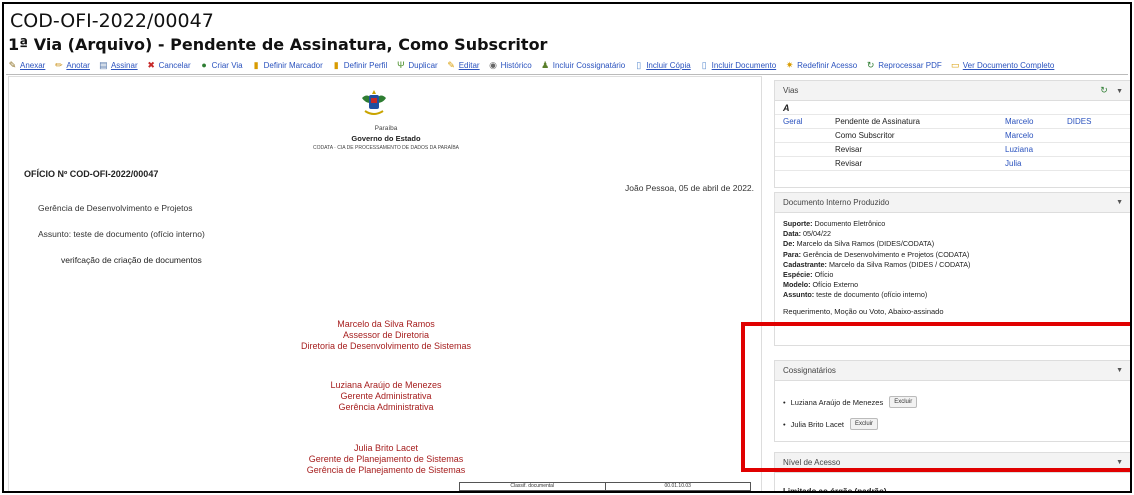  What do you see at coordinates (952, 122) in the screenshot?
I see `table-row: Geral Pendente de Assinatura Marcelo DIDES` at bounding box center [952, 122].